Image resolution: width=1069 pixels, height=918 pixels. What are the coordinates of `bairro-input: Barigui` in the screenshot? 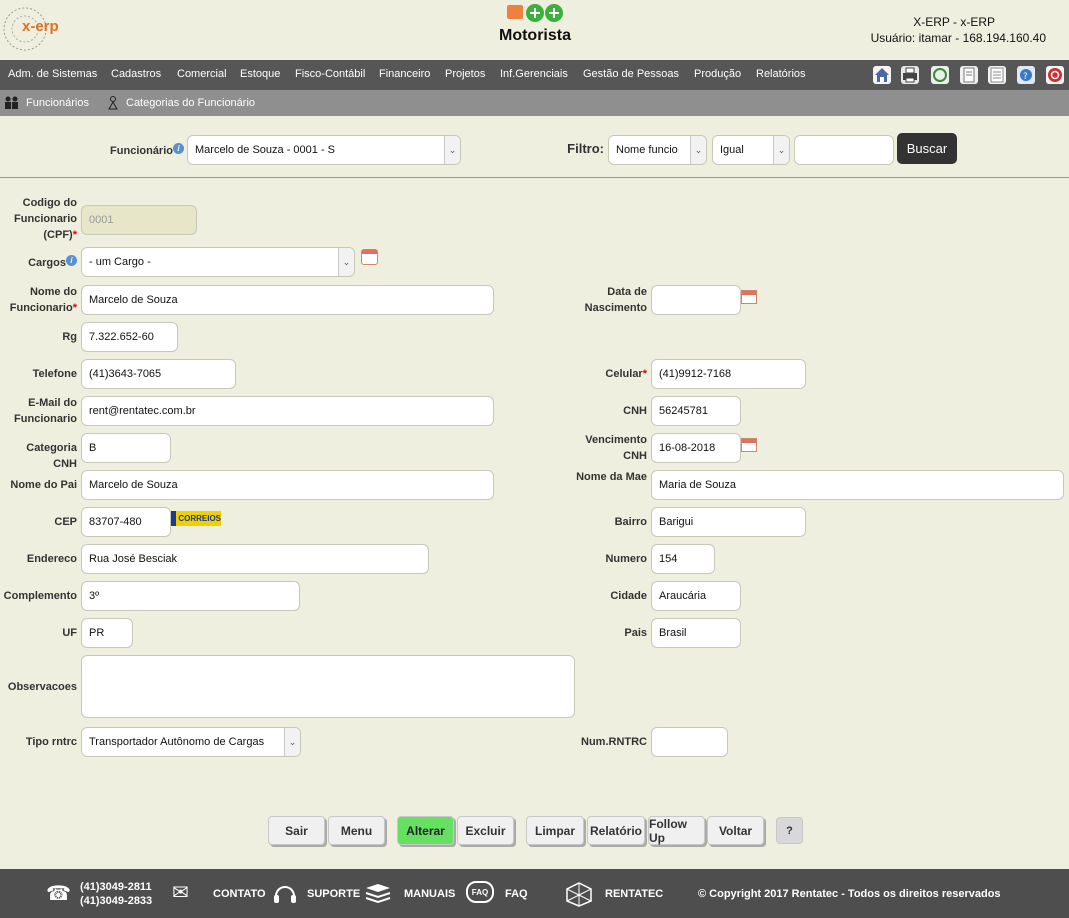 It's located at (728, 522).